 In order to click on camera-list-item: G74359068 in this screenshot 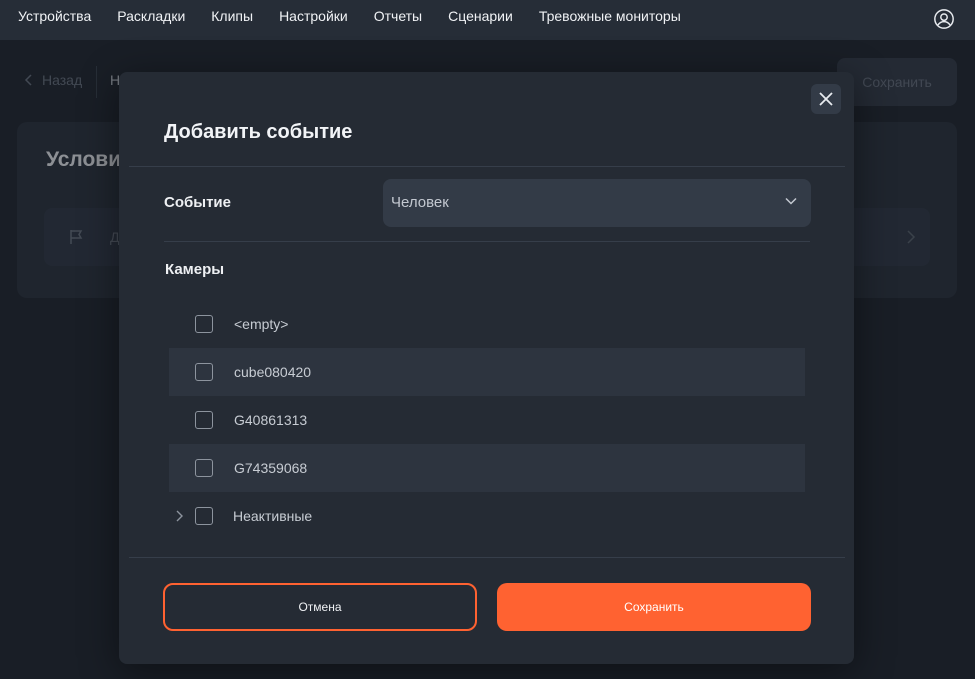, I will do `click(487, 468)`.